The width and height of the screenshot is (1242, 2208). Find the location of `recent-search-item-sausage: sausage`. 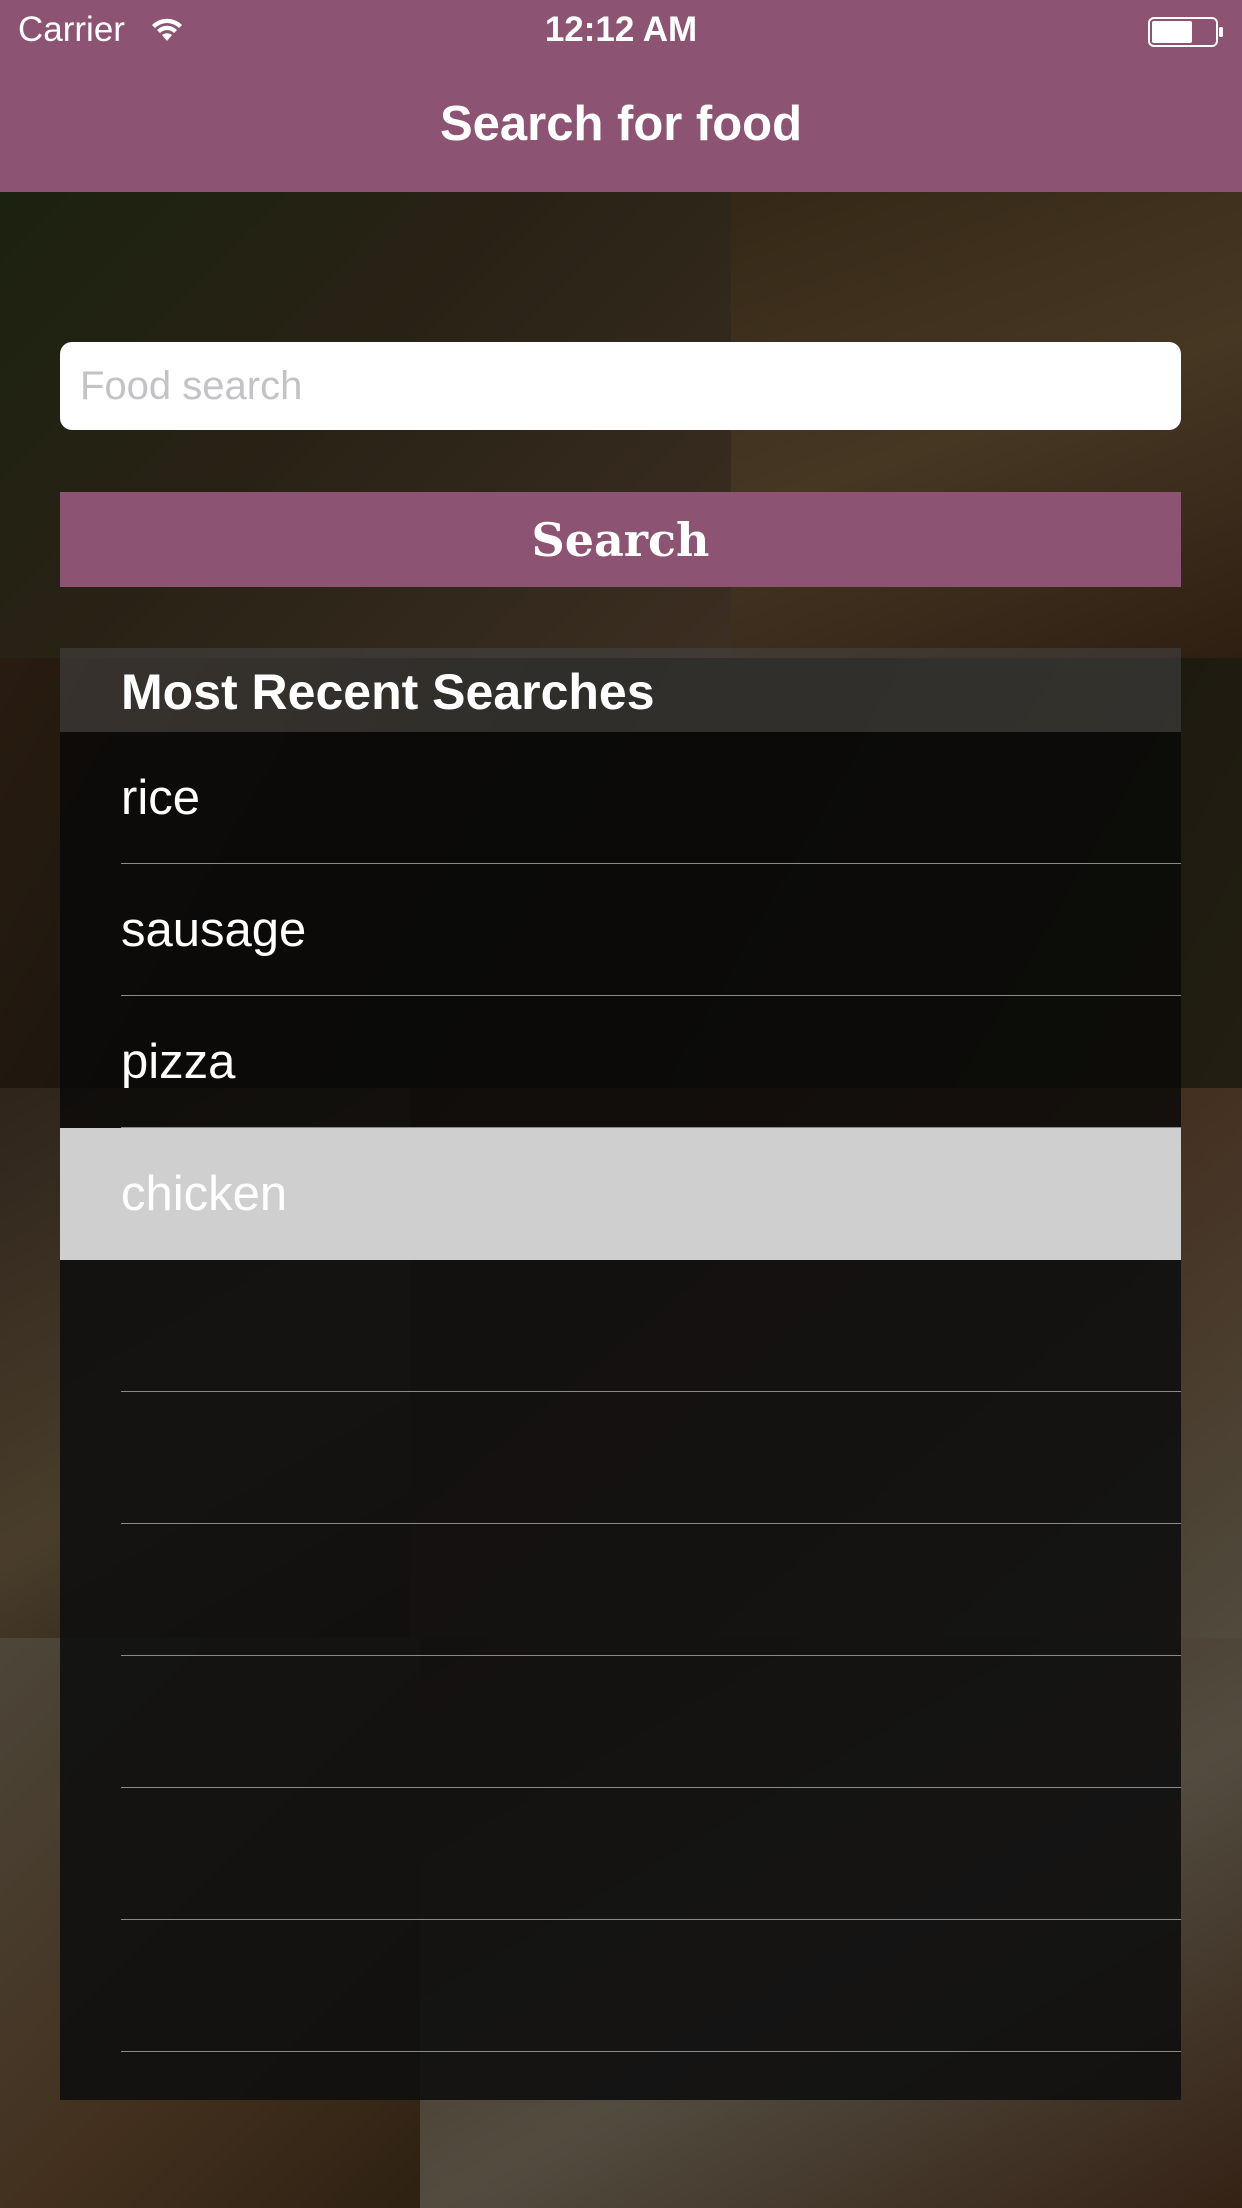

recent-search-item-sausage: sausage is located at coordinates (620, 930).